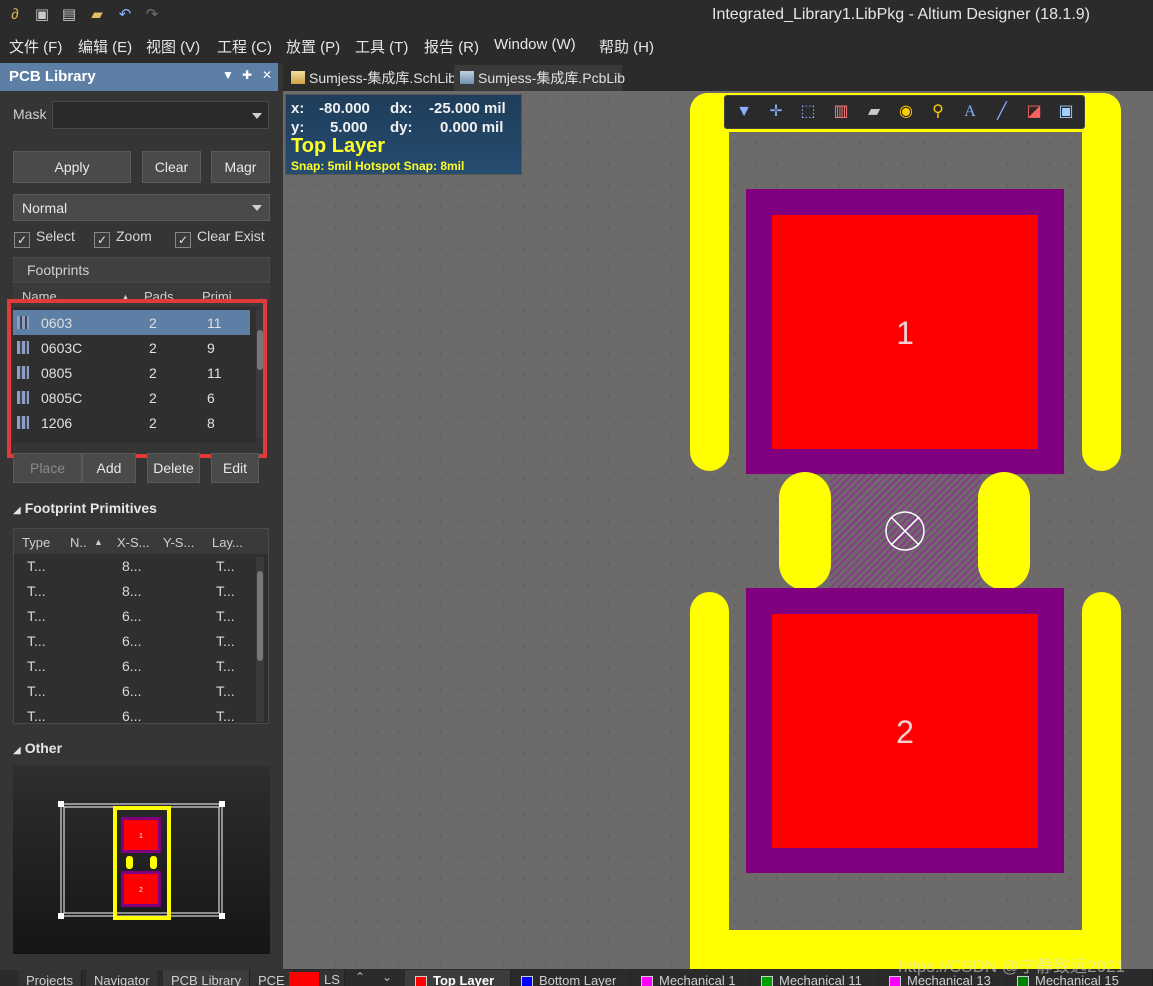 This screenshot has width=1153, height=986. What do you see at coordinates (970, 112) in the screenshot?
I see `text-icon: A` at bounding box center [970, 112].